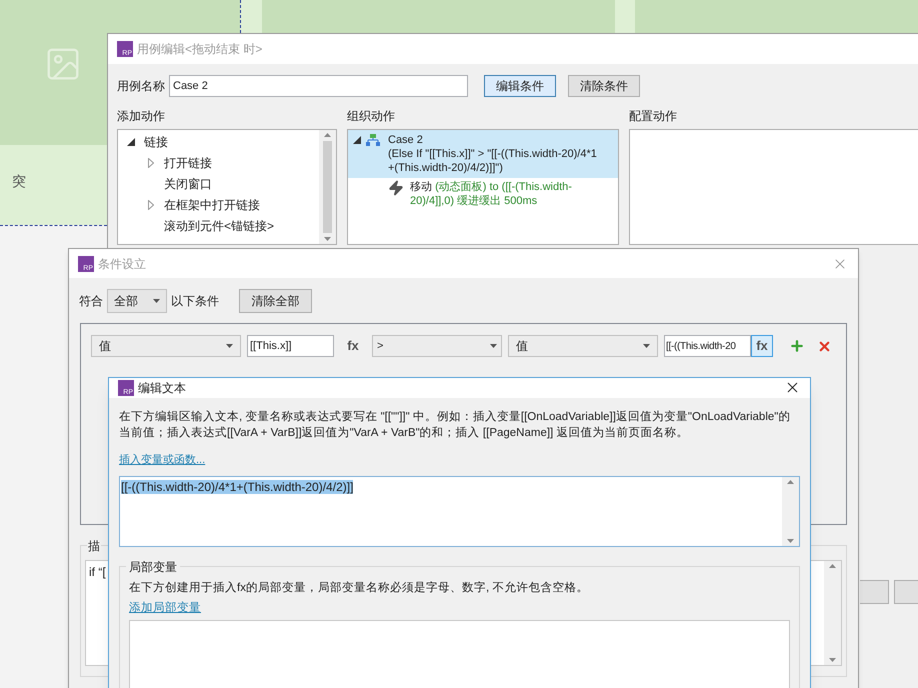  Describe the element at coordinates (122, 264) in the screenshot. I see `window-title: 条件设立` at that location.